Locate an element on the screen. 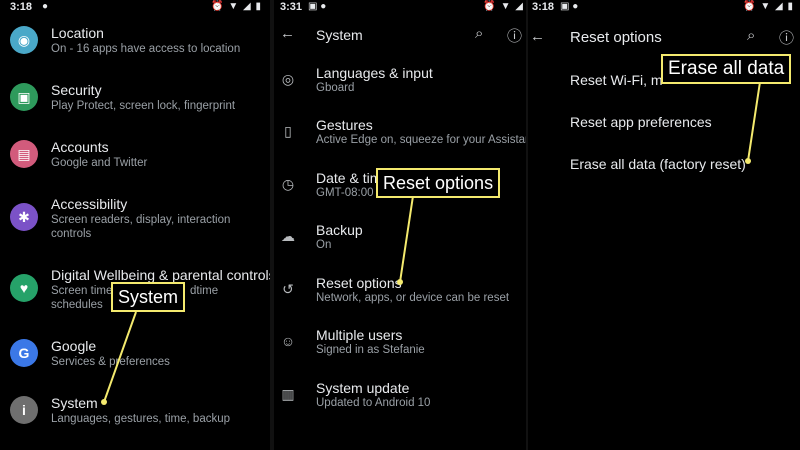 Image resolution: width=800 pixels, height=450 pixels. item-subtitle: Services & preferences is located at coordinates (110, 362).